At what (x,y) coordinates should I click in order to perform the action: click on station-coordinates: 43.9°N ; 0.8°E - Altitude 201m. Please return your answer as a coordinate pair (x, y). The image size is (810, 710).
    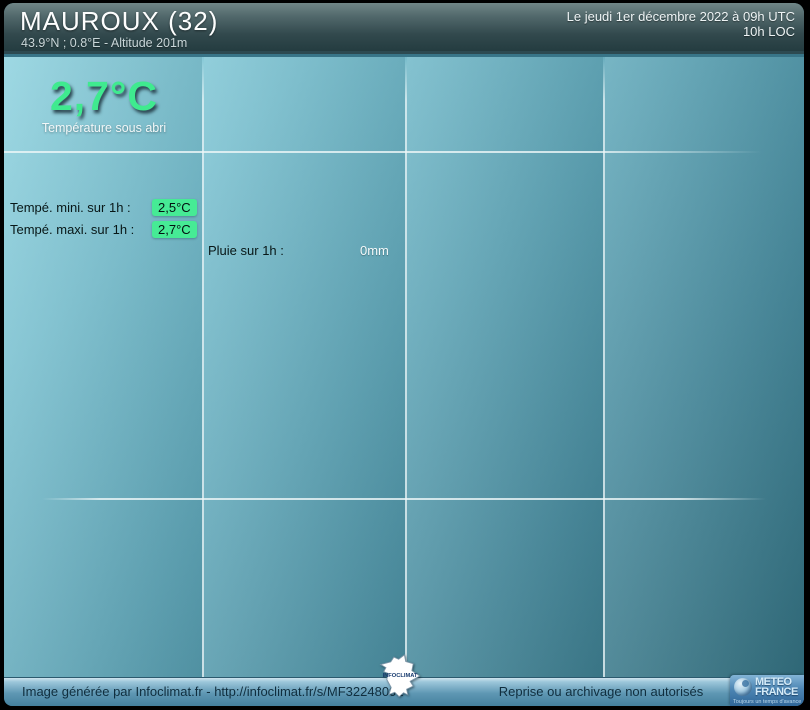
    Looking at the image, I should click on (104, 43).